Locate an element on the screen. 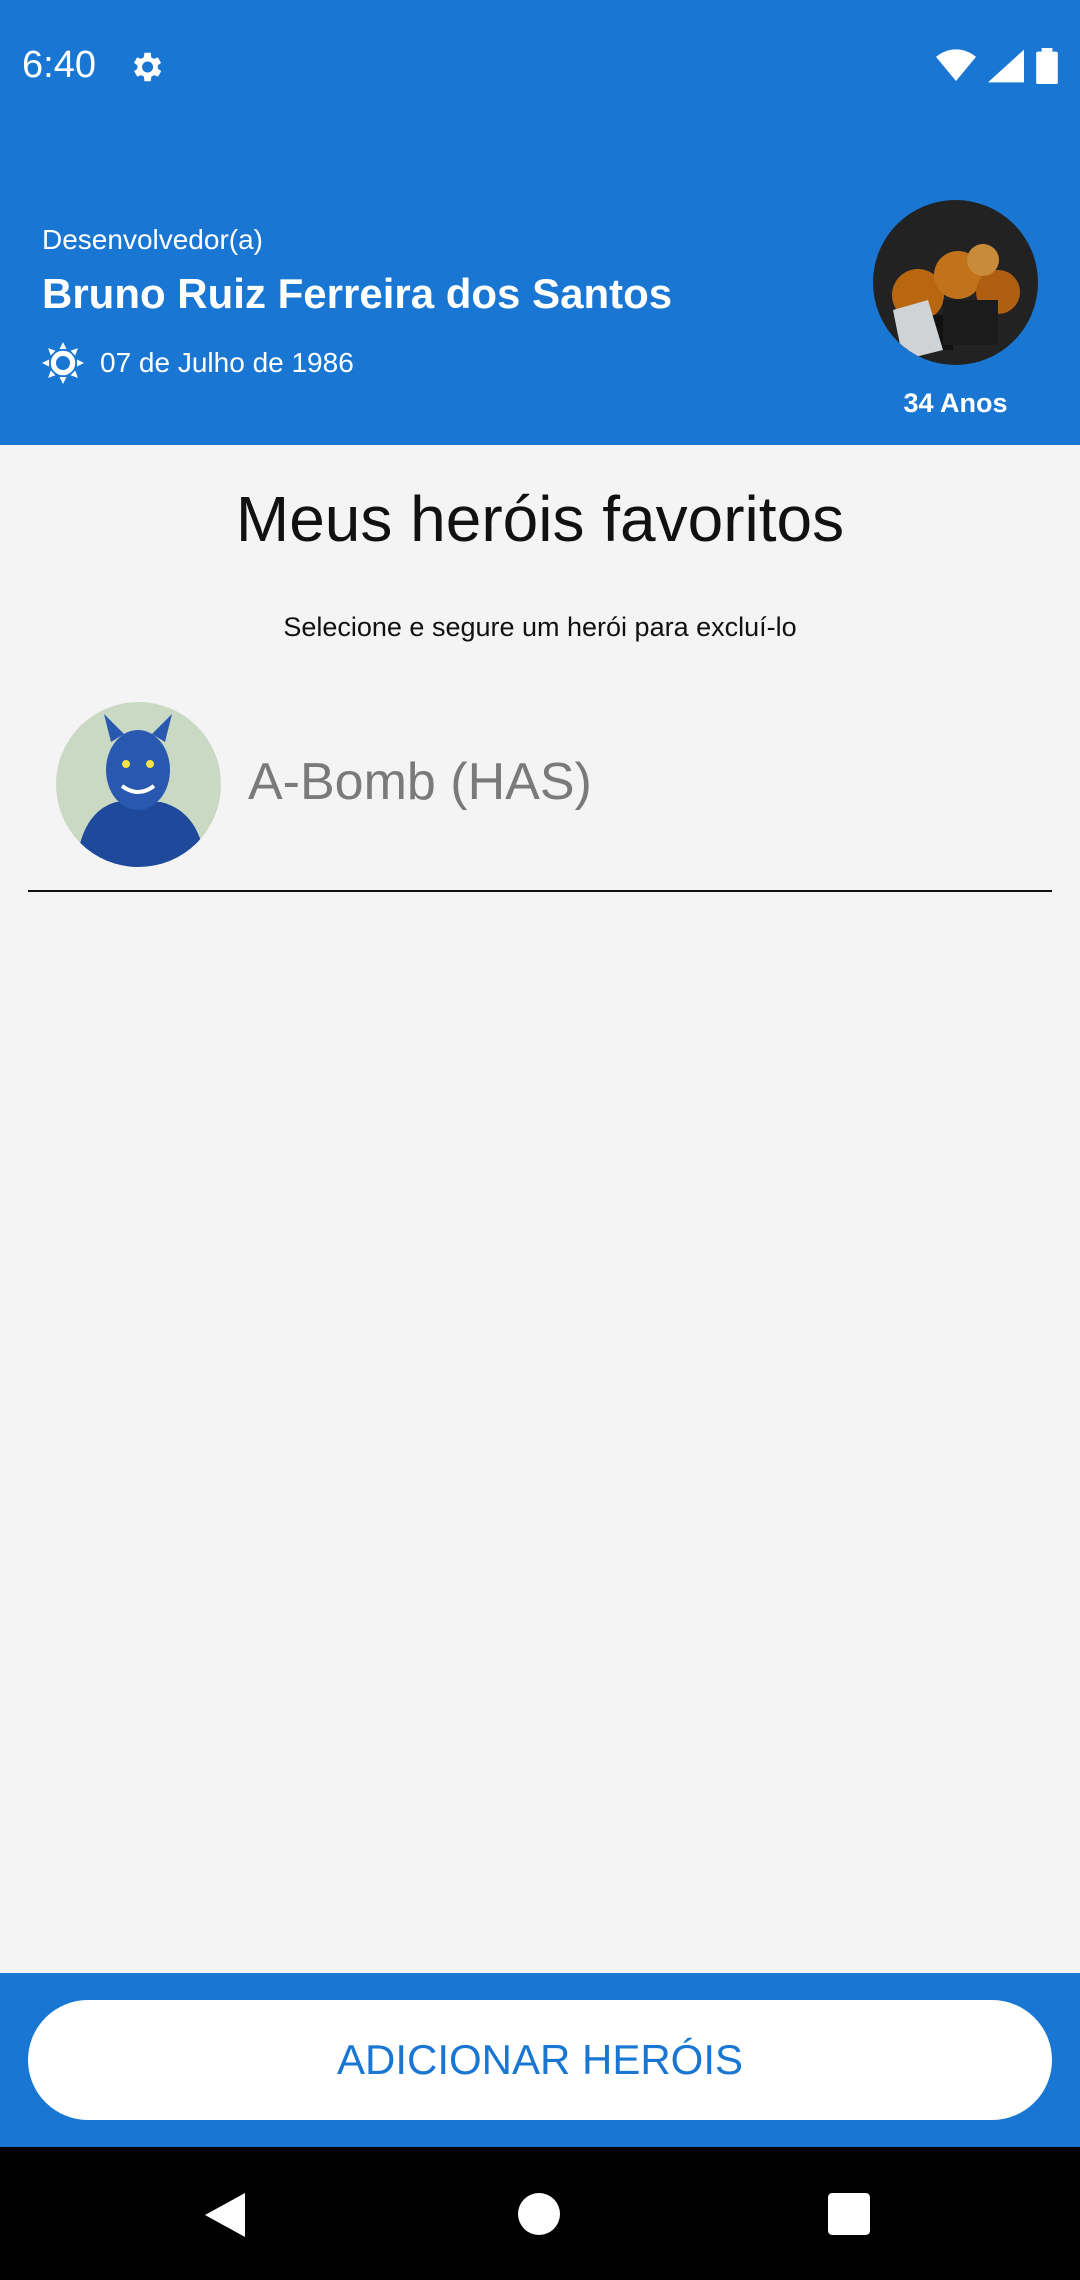 The height and width of the screenshot is (2280, 1080). wifi-icon is located at coordinates (956, 65).